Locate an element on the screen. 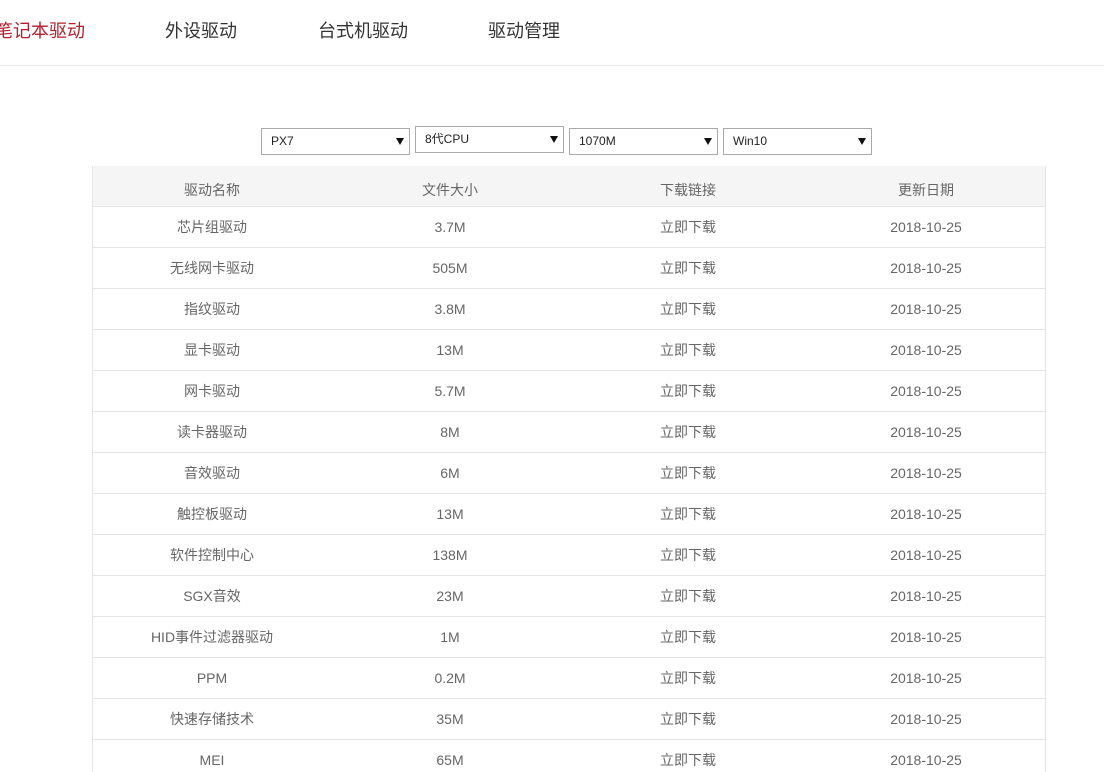  nav-divider is located at coordinates (552, 65).